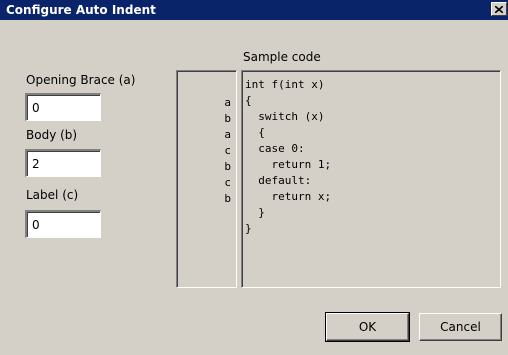  Describe the element at coordinates (52, 195) in the screenshot. I see `label-c-label: Label (c)` at that location.